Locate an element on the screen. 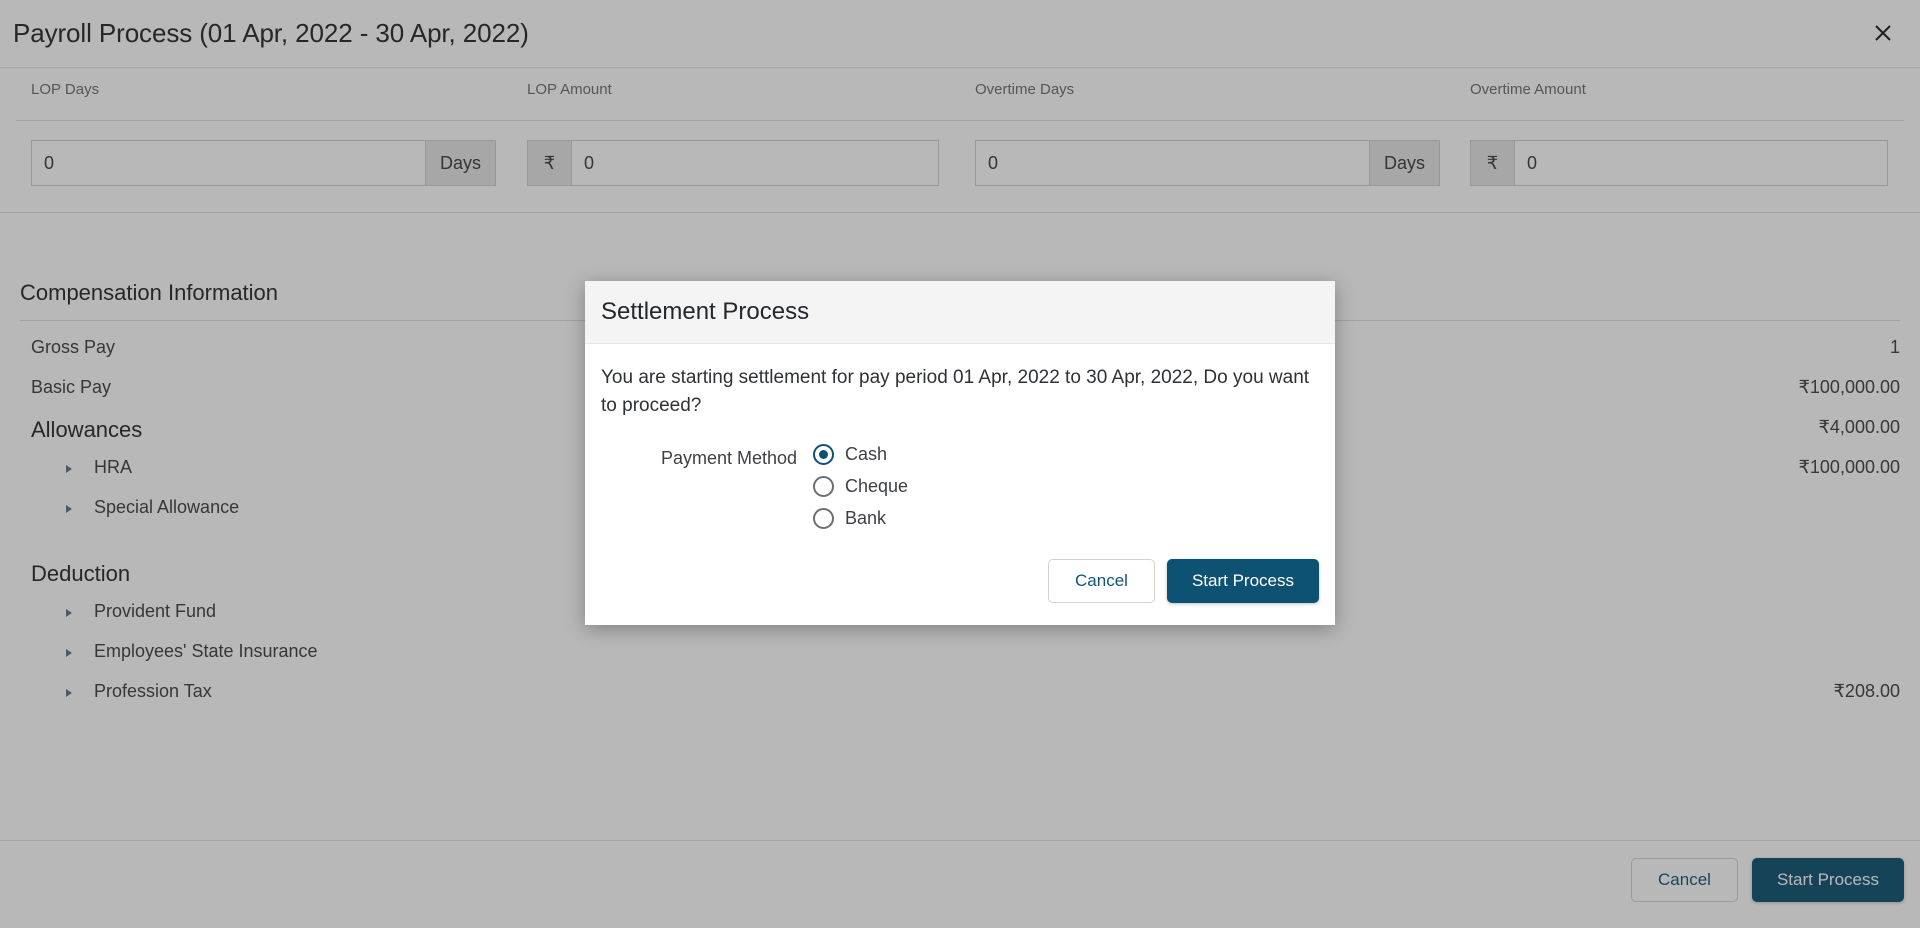 This screenshot has width=1920, height=928. modal-title: Settlement Process is located at coordinates (705, 311).